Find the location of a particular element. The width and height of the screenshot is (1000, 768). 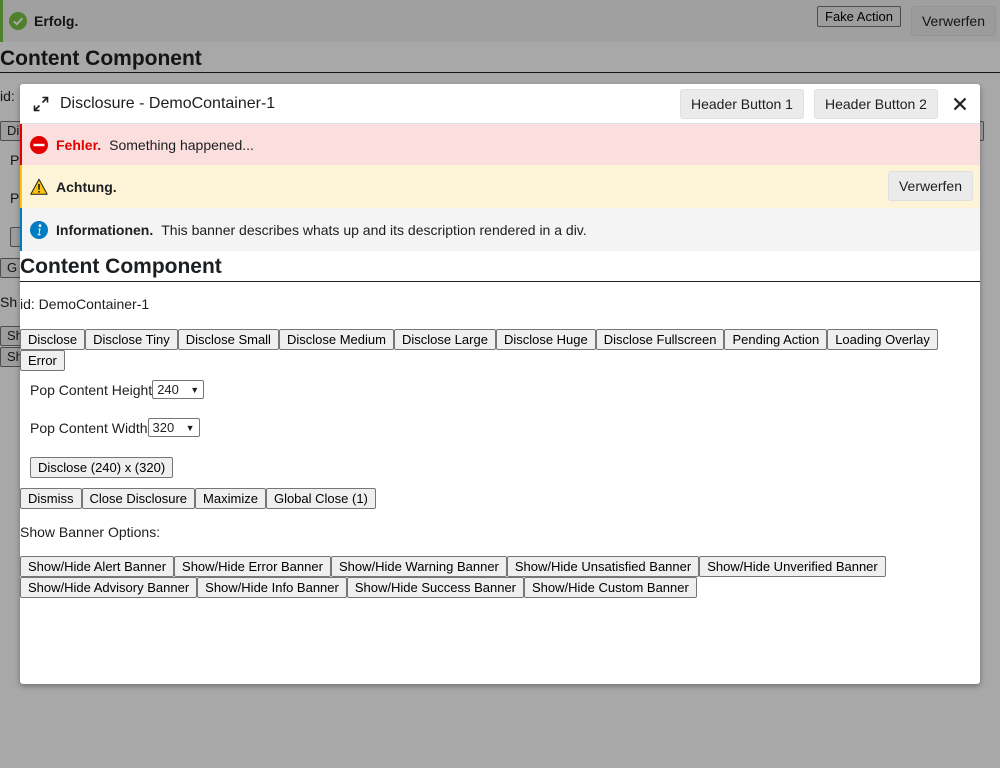

disclose-small-button: Disclose Small is located at coordinates (228, 339).